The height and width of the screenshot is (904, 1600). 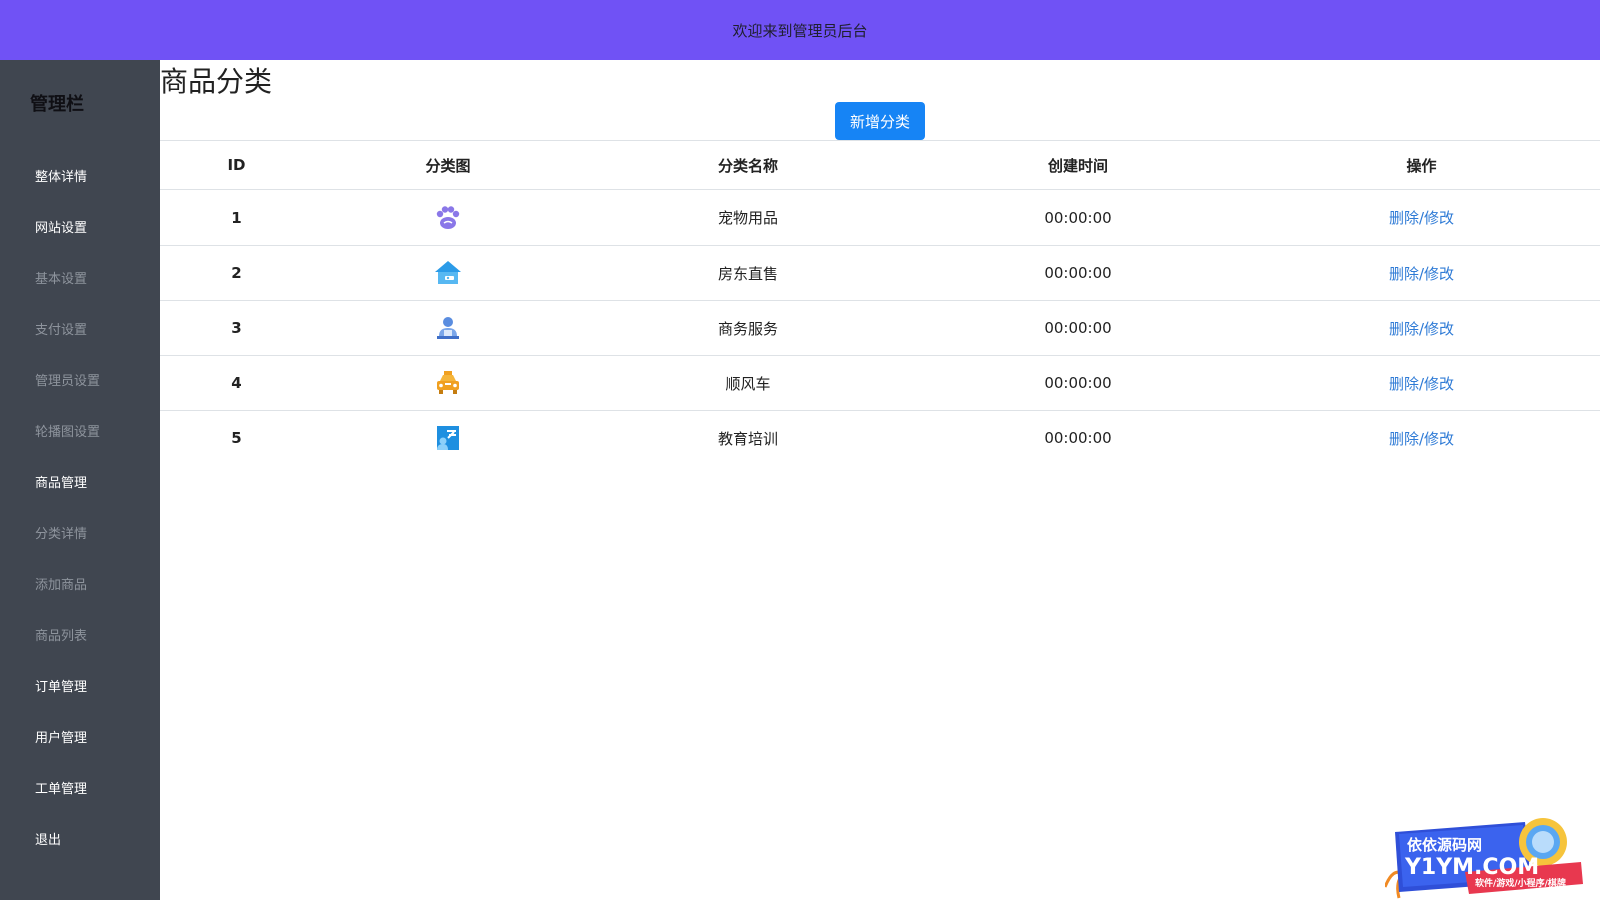 What do you see at coordinates (448, 218) in the screenshot?
I see `paw-icon` at bounding box center [448, 218].